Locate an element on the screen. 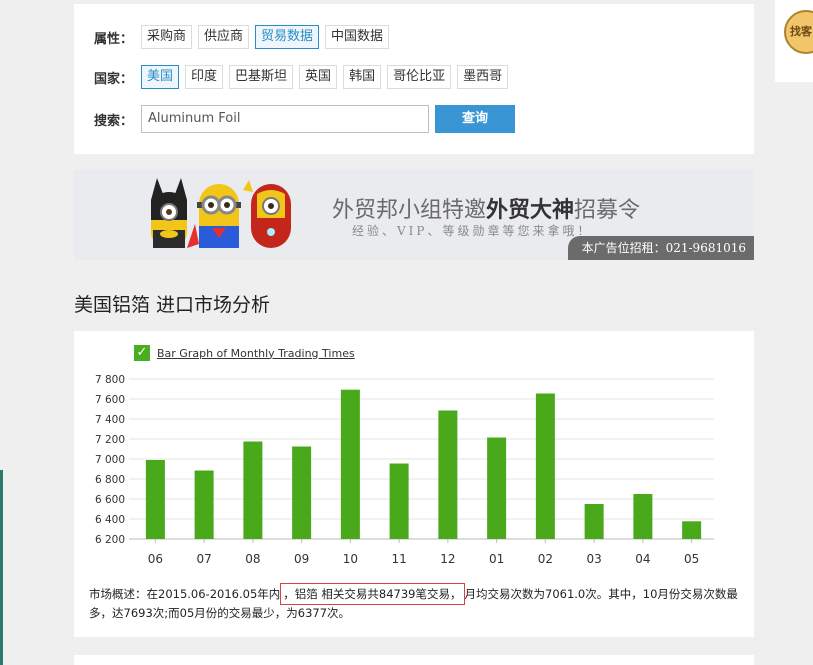  summary-highlight: ，铝箔 相关交易共84739笔交易， is located at coordinates (372, 594).